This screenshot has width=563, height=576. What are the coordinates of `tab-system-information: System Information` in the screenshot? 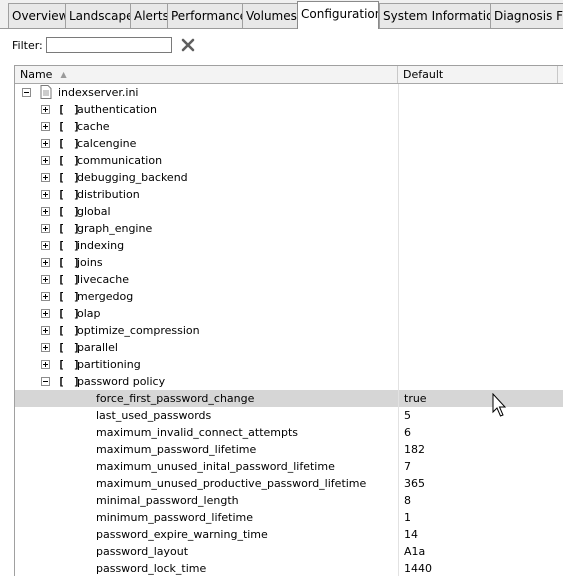 It's located at (435, 15).